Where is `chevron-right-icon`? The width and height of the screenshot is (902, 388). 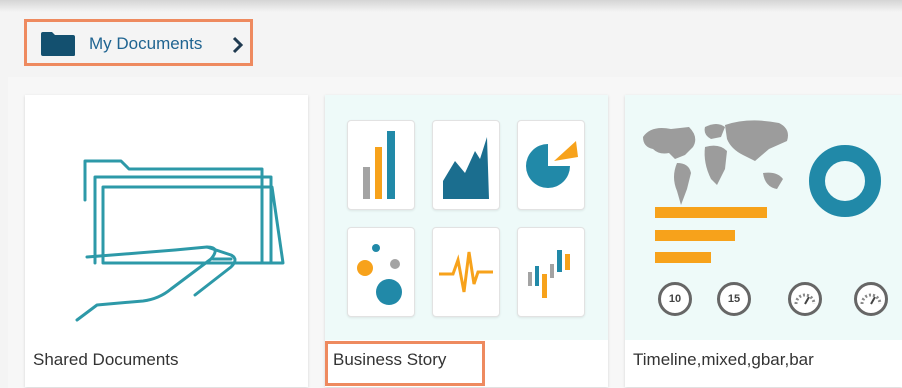 chevron-right-icon is located at coordinates (238, 45).